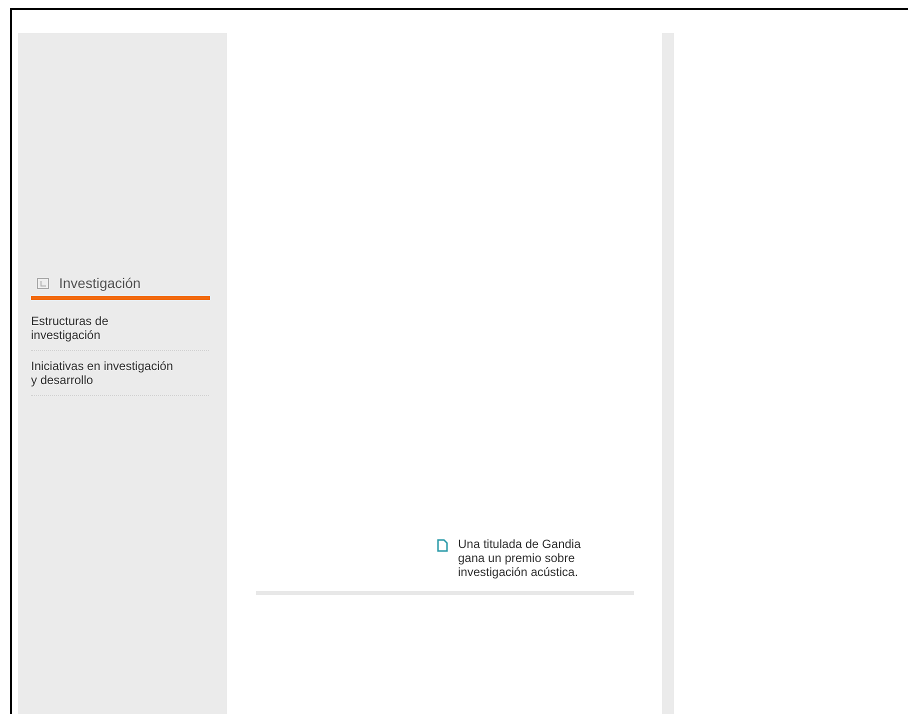 The image size is (908, 714). What do you see at coordinates (442, 545) in the screenshot?
I see `document-icon` at bounding box center [442, 545].